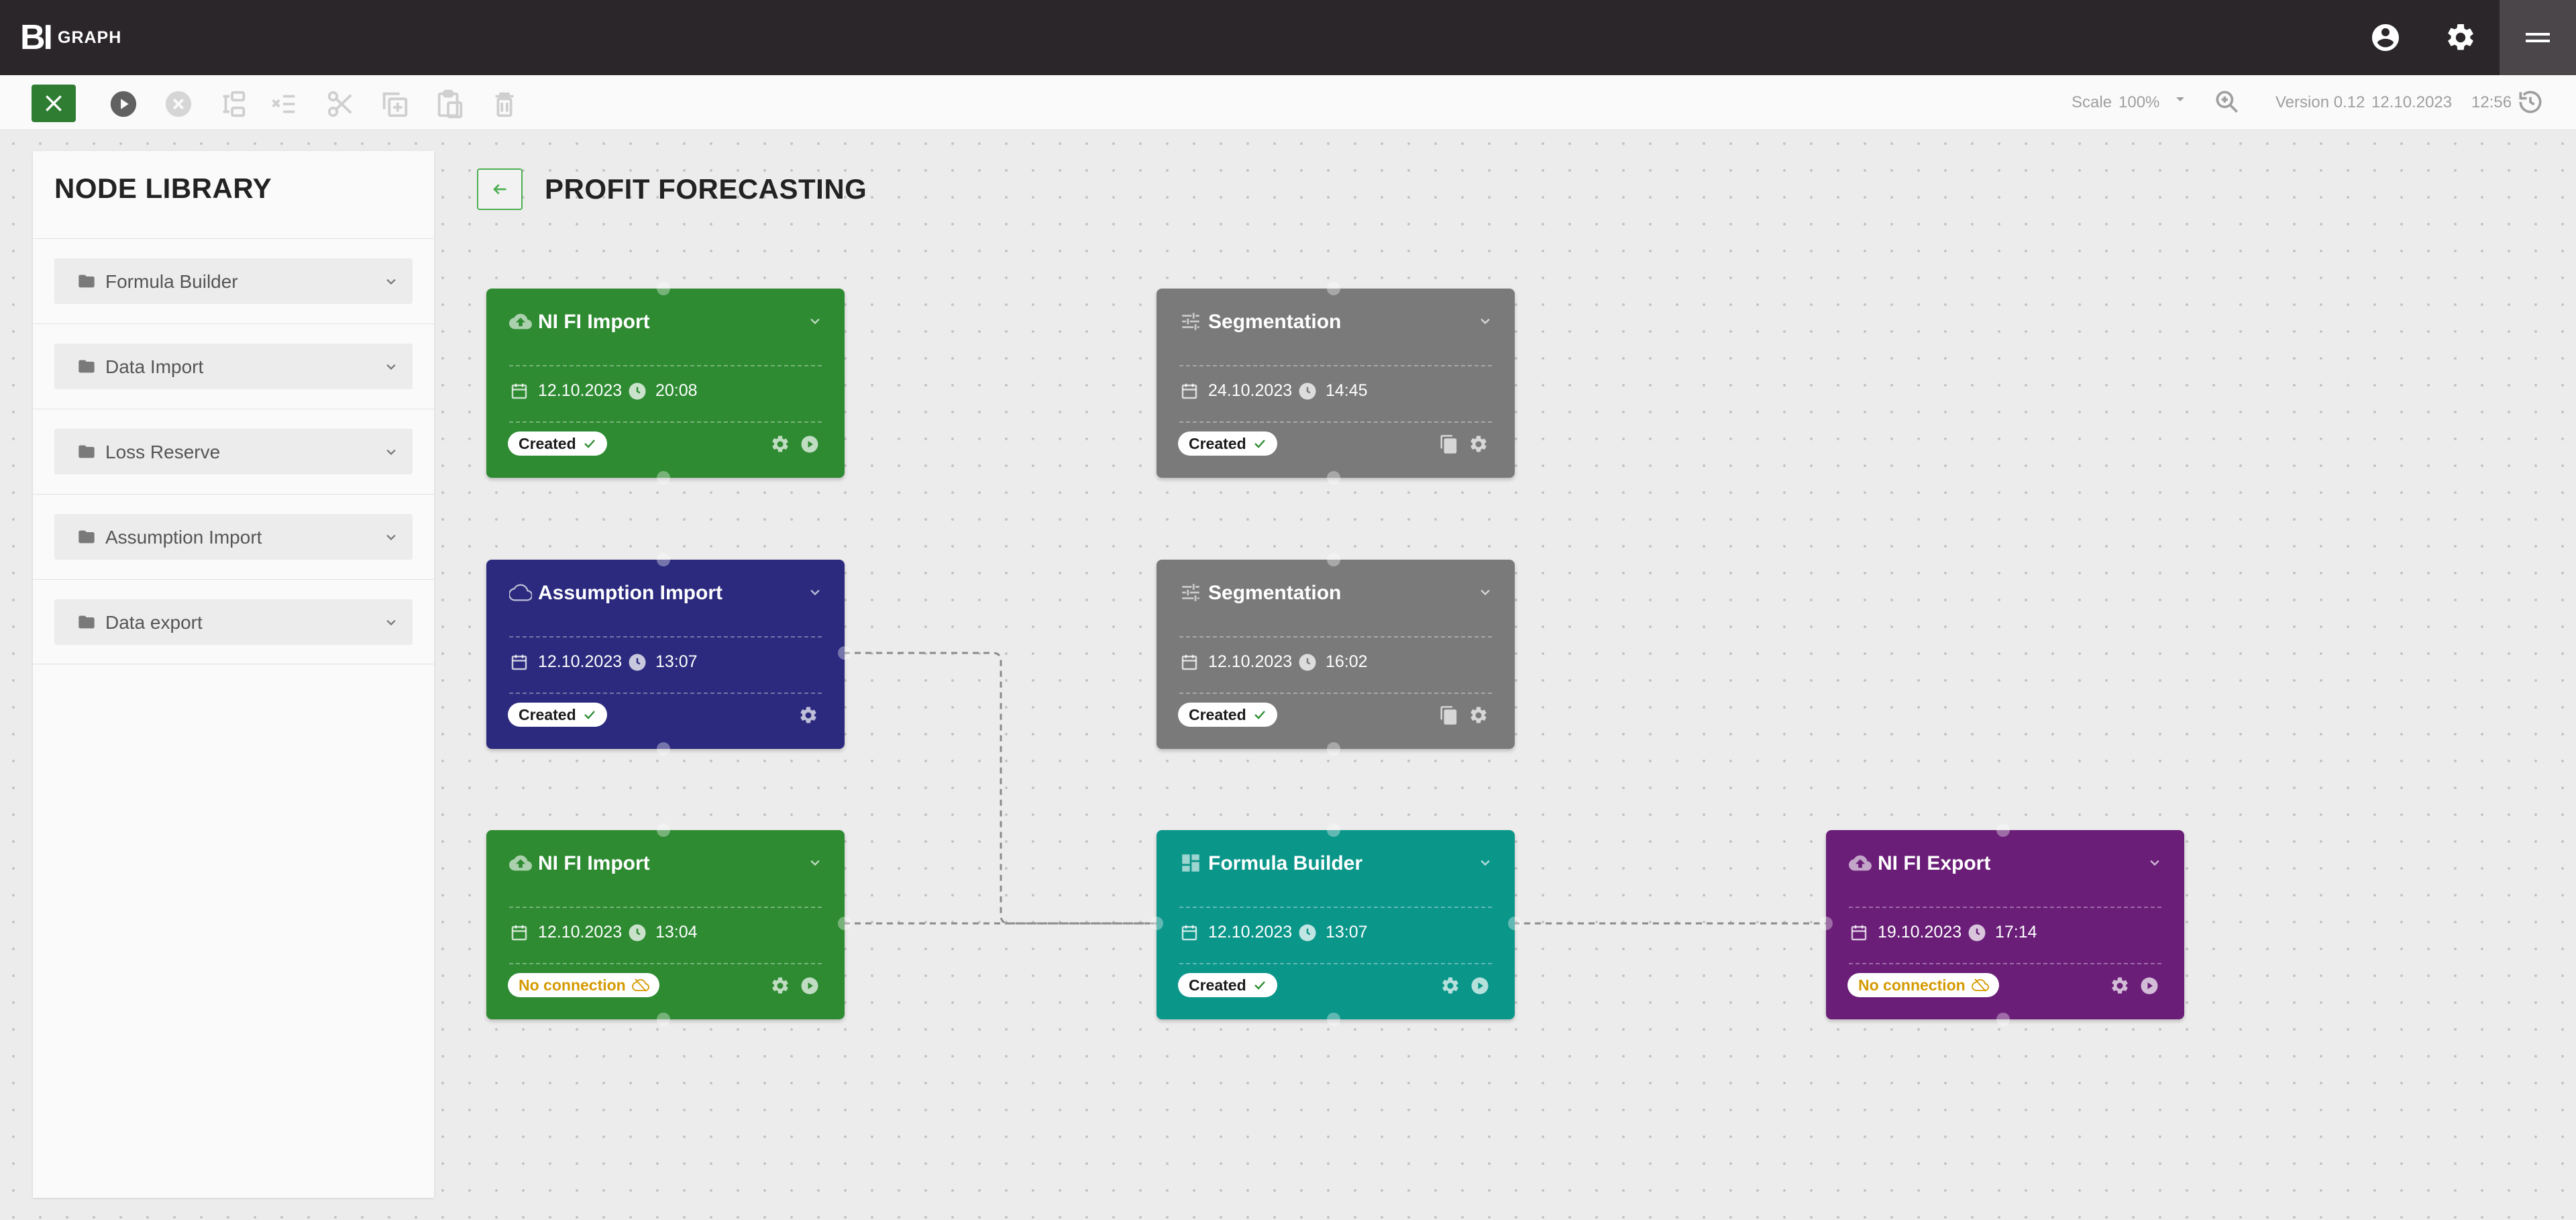 The height and width of the screenshot is (1220, 2576). Describe the element at coordinates (1335, 924) in the screenshot. I see `node-formula-builder: Formula Builder 12.10.2023 13:07 Created` at that location.